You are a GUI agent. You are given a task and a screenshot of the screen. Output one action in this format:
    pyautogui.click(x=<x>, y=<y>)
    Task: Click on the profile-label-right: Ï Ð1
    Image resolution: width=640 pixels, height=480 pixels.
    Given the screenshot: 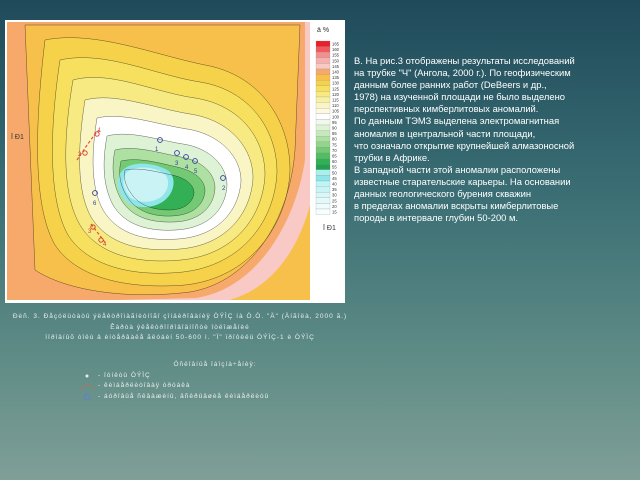 What is the action you would take?
    pyautogui.click(x=329, y=228)
    